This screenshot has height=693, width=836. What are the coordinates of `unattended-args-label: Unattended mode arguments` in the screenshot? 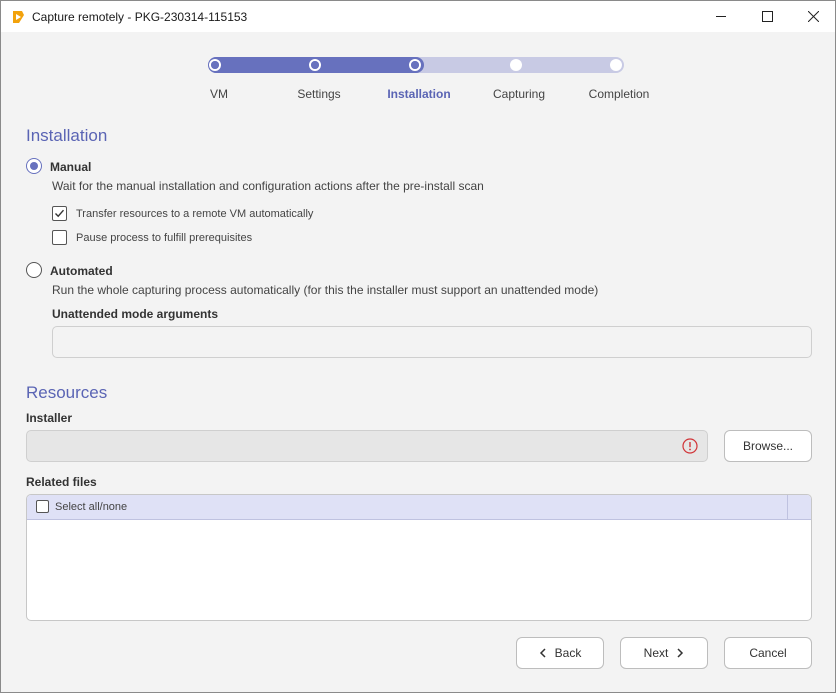 It's located at (135, 314).